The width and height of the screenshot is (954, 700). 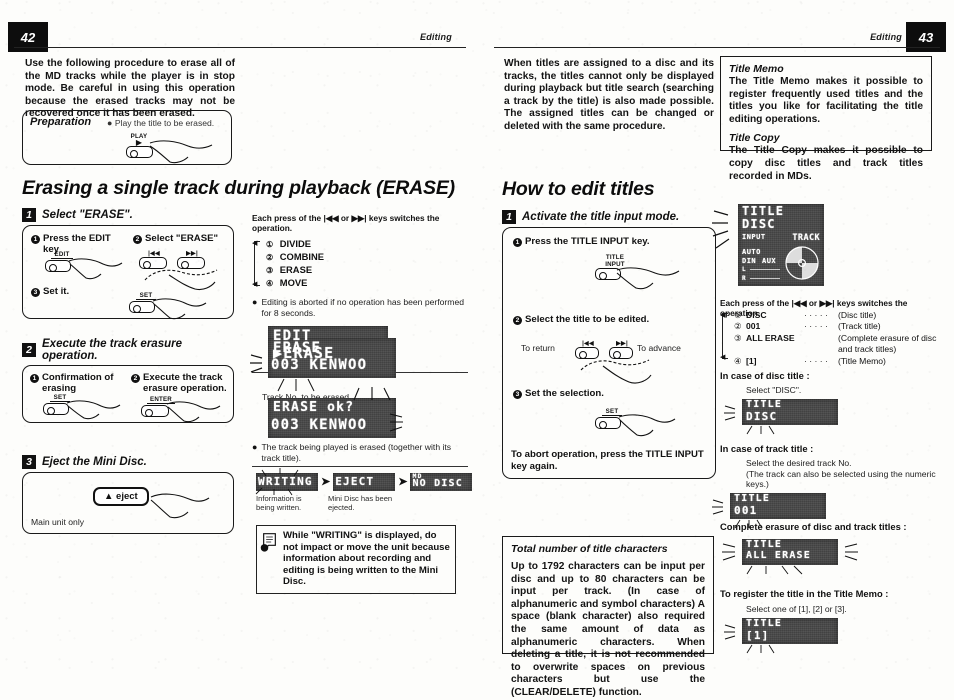 What do you see at coordinates (763, 211) in the screenshot?
I see `lcd-line-1: TITLE` at bounding box center [763, 211].